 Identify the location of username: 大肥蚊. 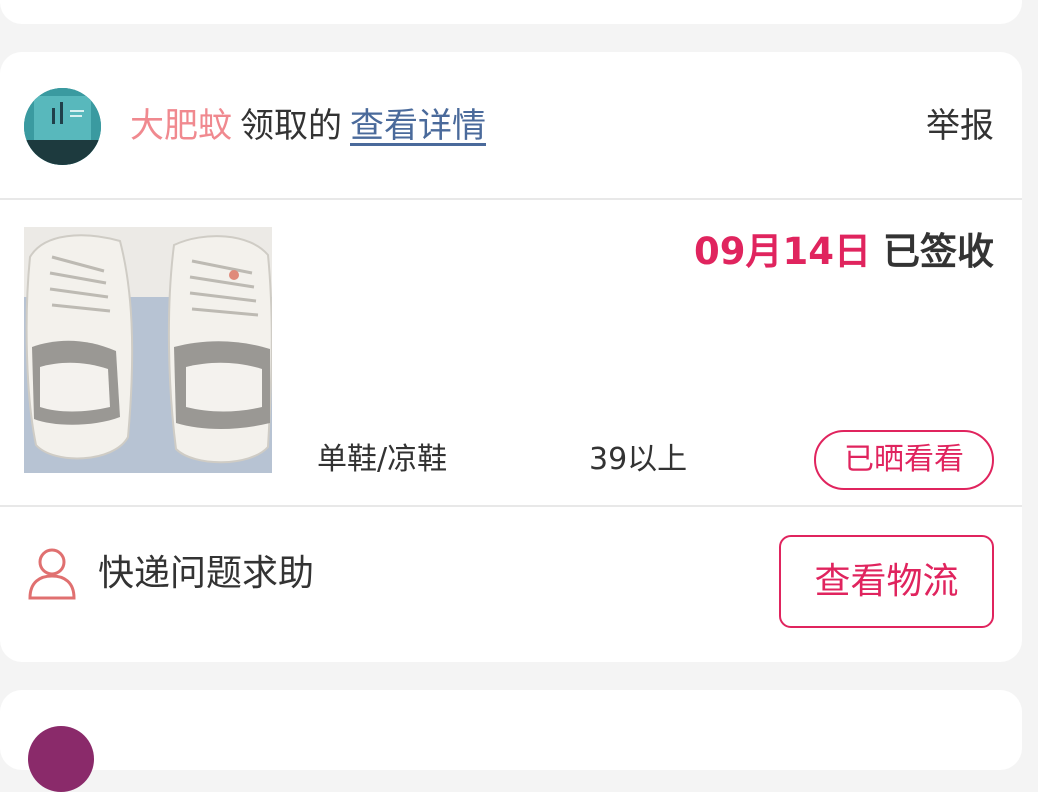
(181, 126).